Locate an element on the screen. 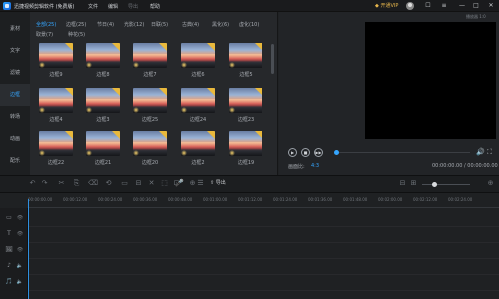  filter-tab: 黑化(6) is located at coordinates (220, 24).